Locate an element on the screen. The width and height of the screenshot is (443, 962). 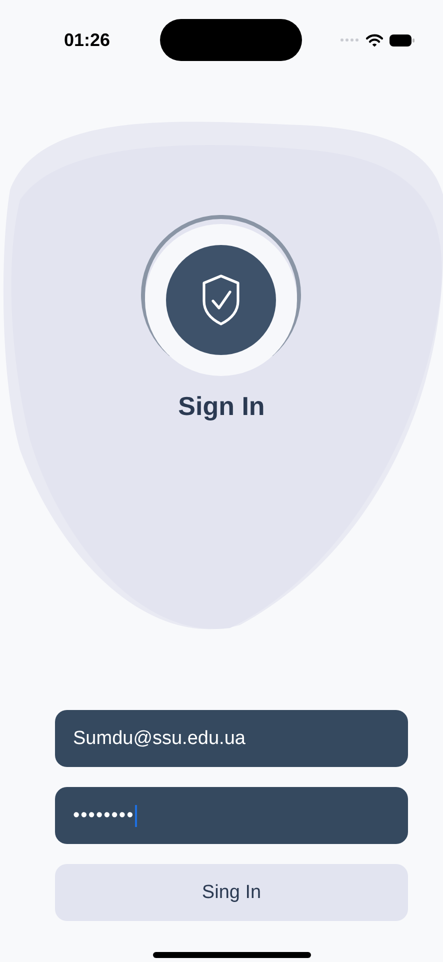
signal-icon is located at coordinates (350, 40).